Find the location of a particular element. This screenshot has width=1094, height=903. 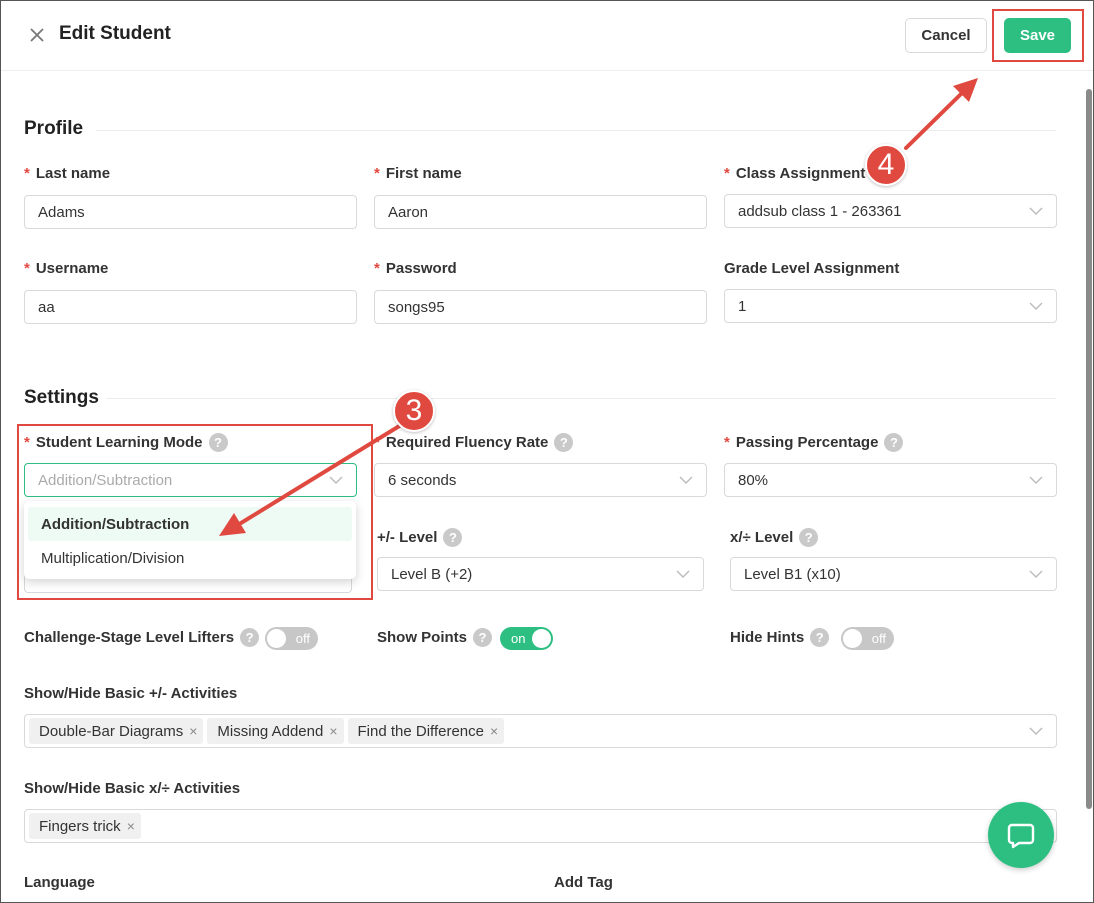

first-name-field: Aaron is located at coordinates (540, 212).